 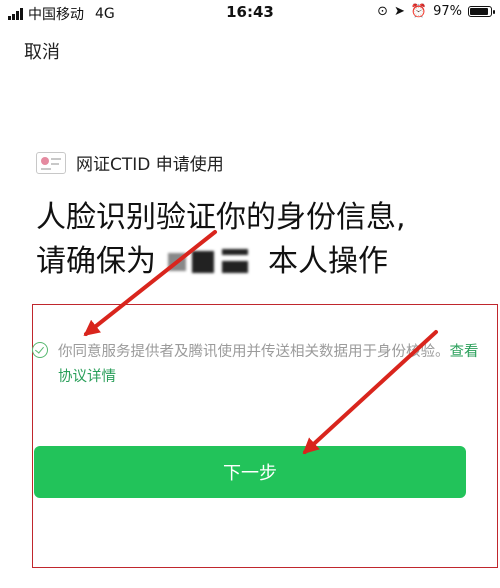 What do you see at coordinates (481, 11) in the screenshot?
I see `battery-icon` at bounding box center [481, 11].